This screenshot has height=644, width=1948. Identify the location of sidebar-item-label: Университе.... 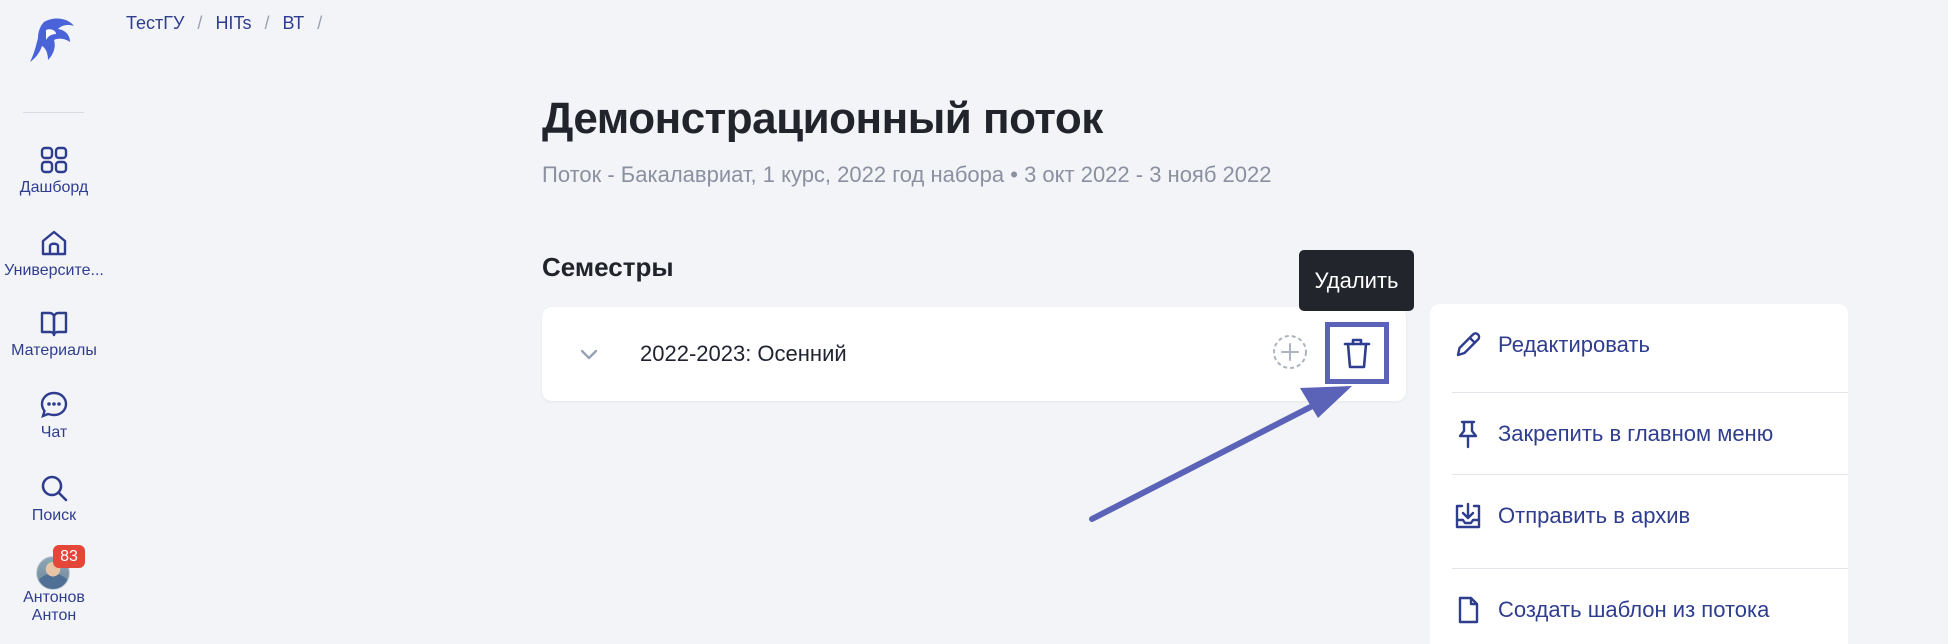
(54, 270).